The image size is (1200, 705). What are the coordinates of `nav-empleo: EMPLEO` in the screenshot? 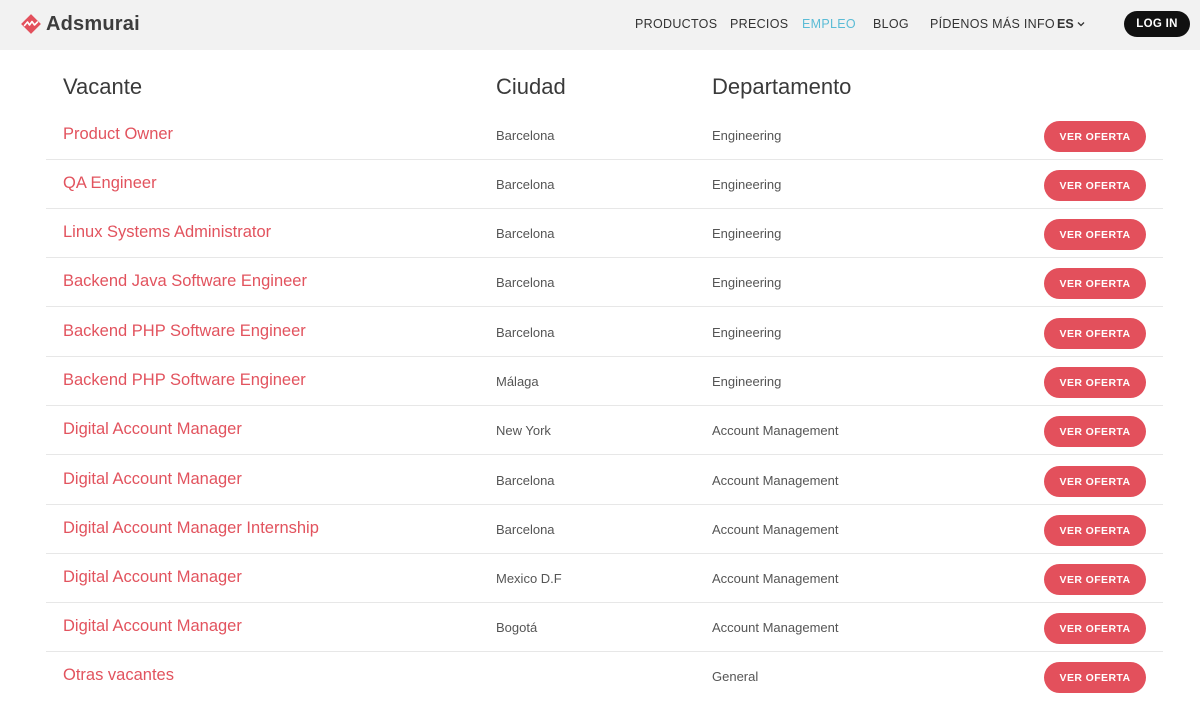 It's located at (829, 24).